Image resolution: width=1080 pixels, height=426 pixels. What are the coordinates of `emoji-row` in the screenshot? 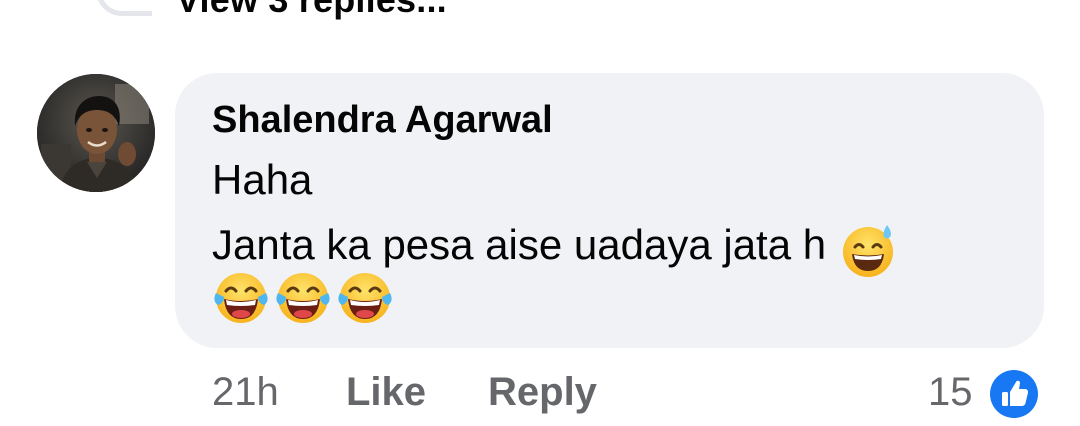 It's located at (303, 299).